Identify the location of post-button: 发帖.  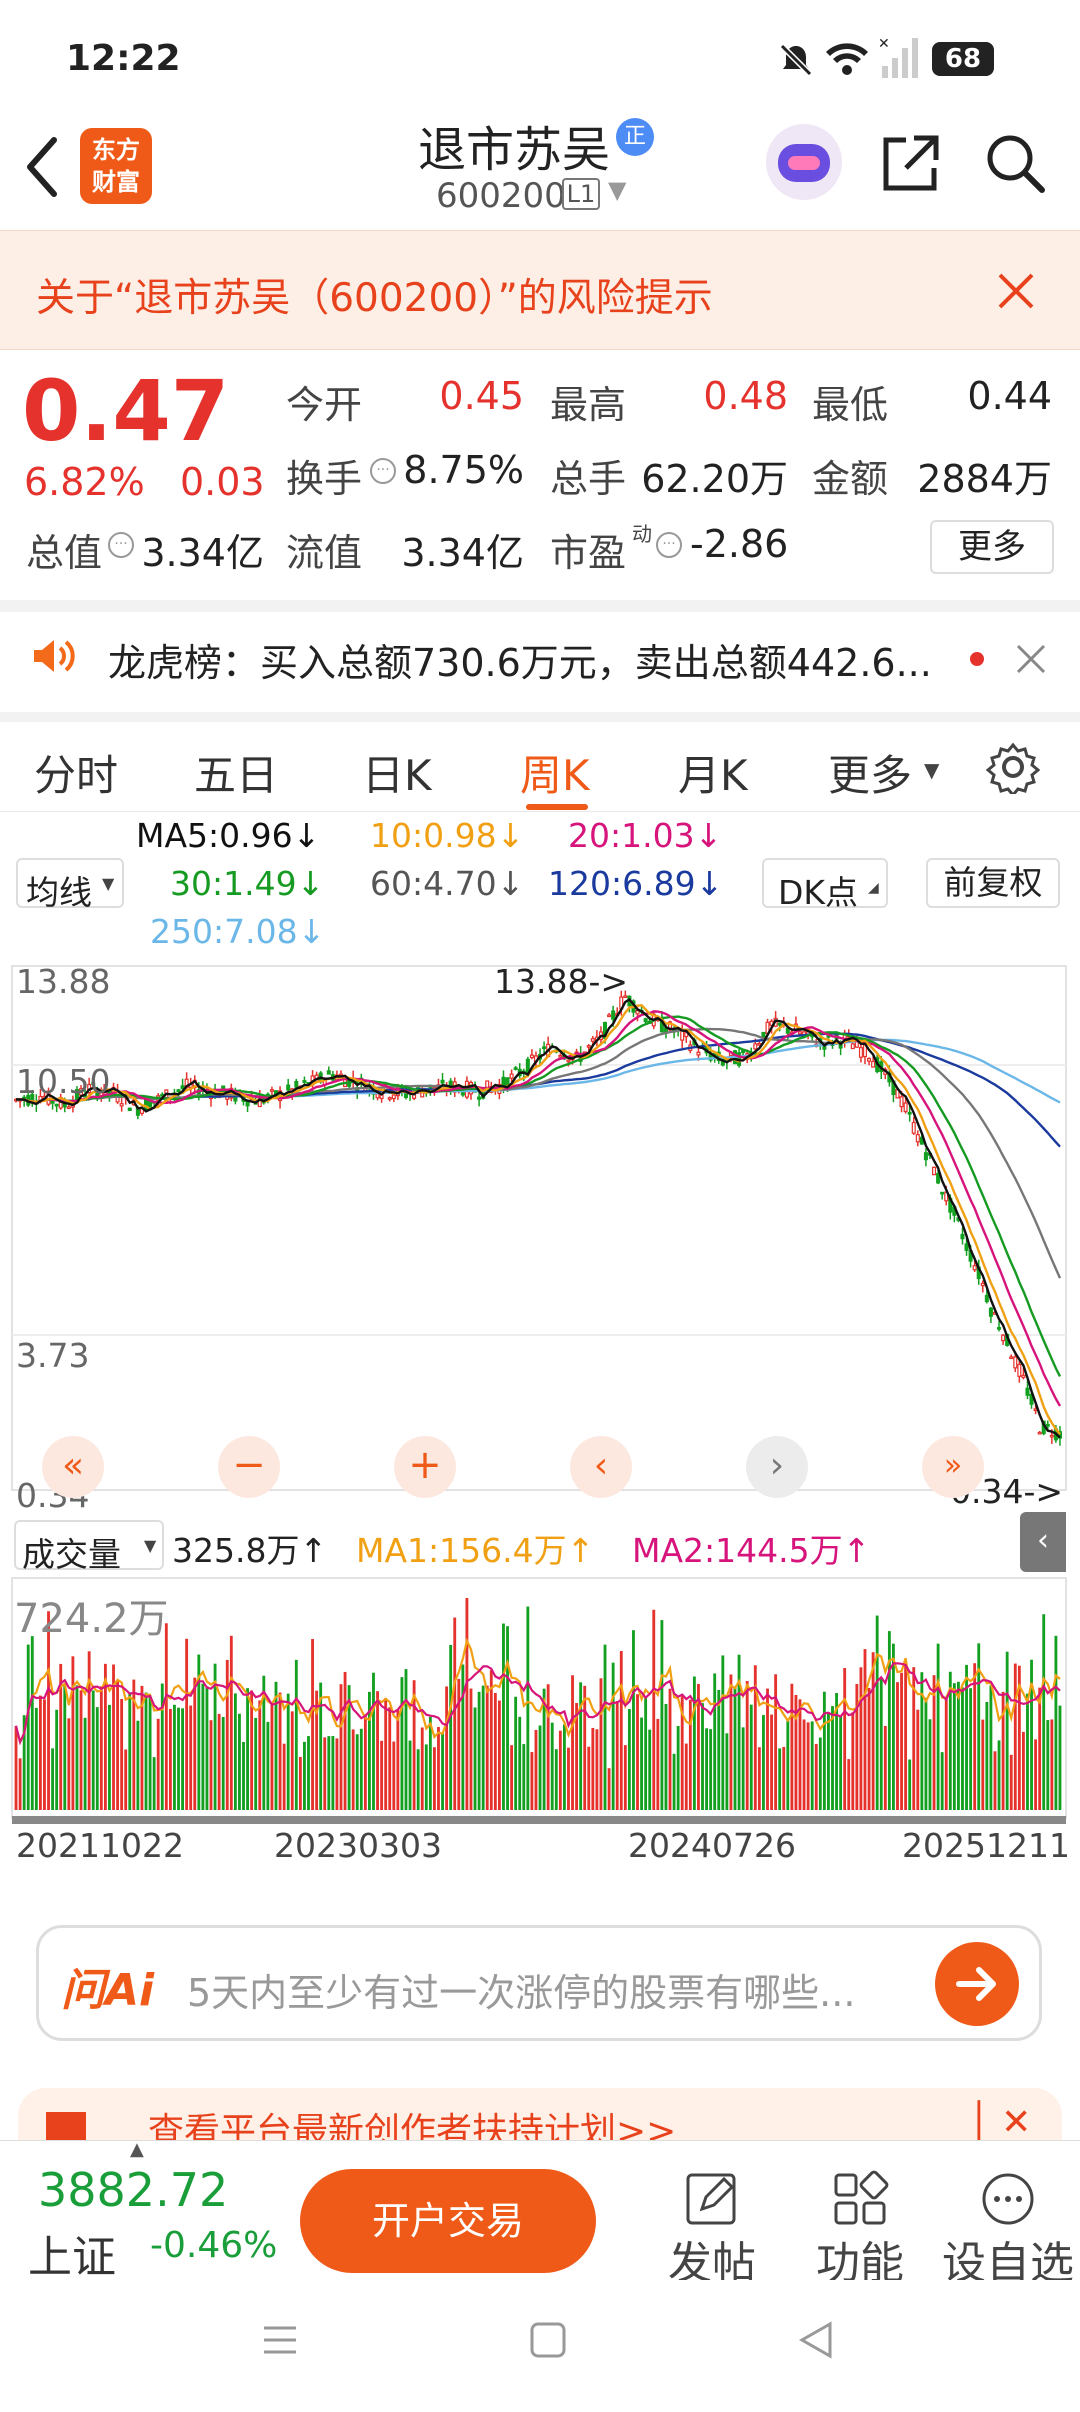
(712, 2229).